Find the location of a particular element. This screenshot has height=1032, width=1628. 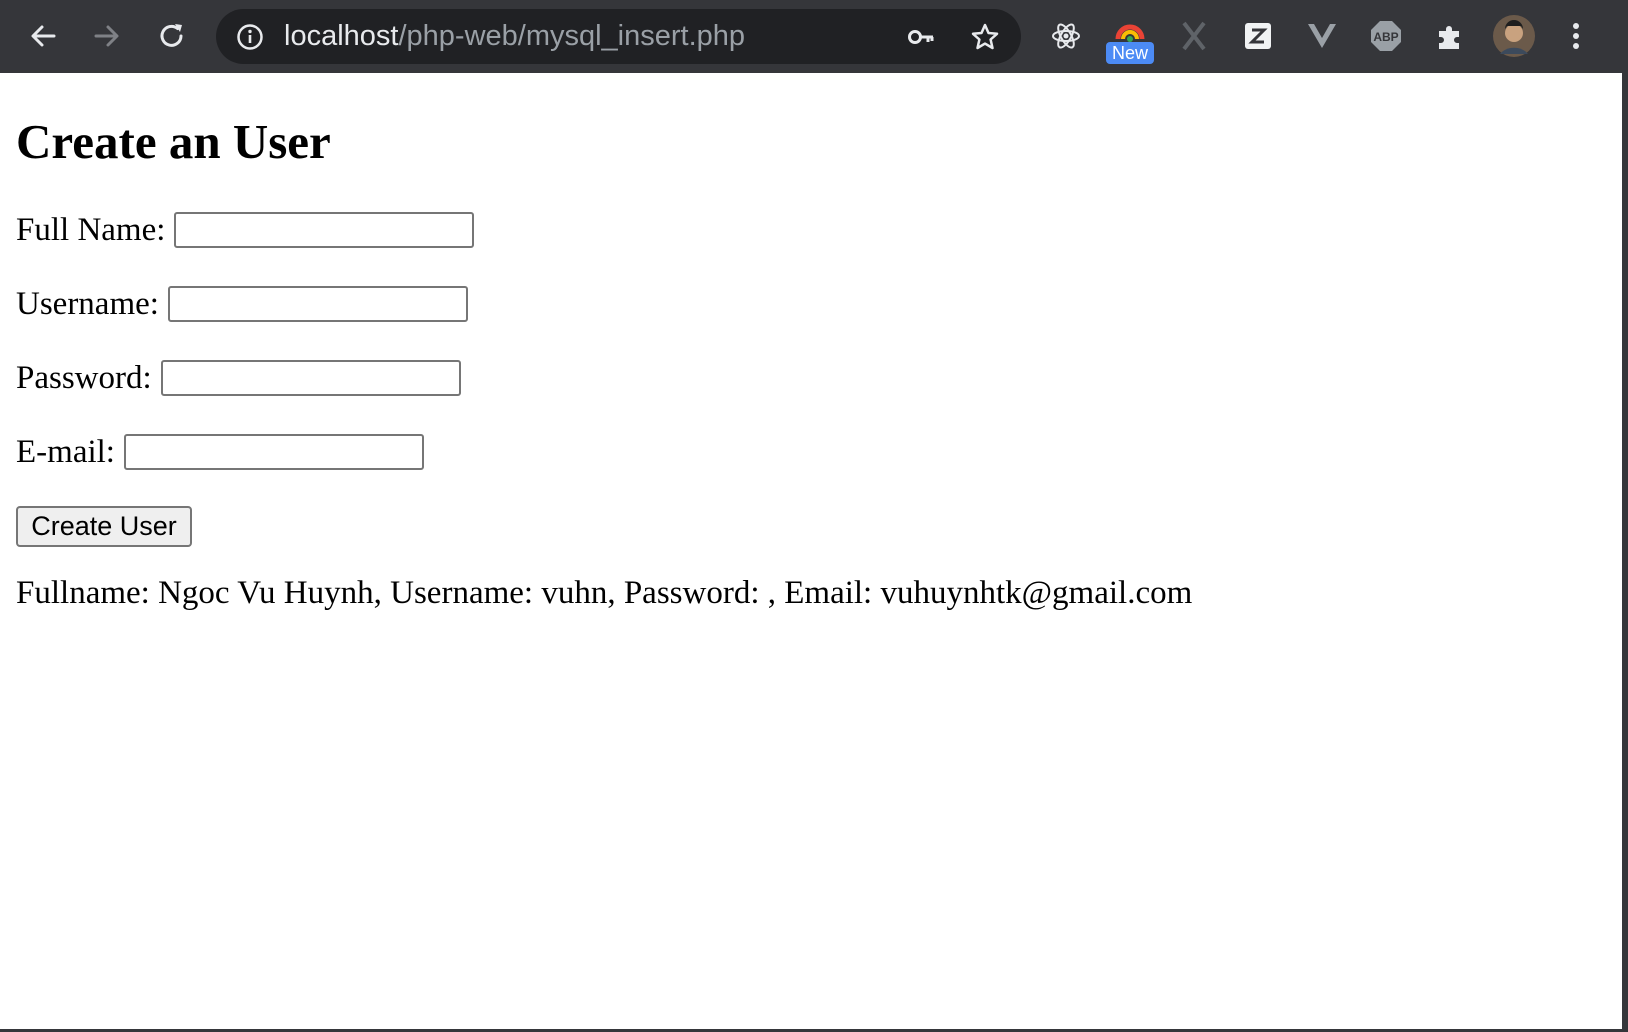

password-input is located at coordinates (310, 378).